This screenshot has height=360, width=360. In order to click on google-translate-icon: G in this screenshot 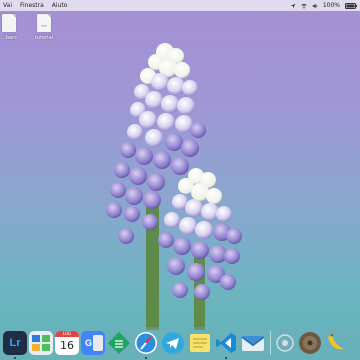, I will do `click(93, 343)`.